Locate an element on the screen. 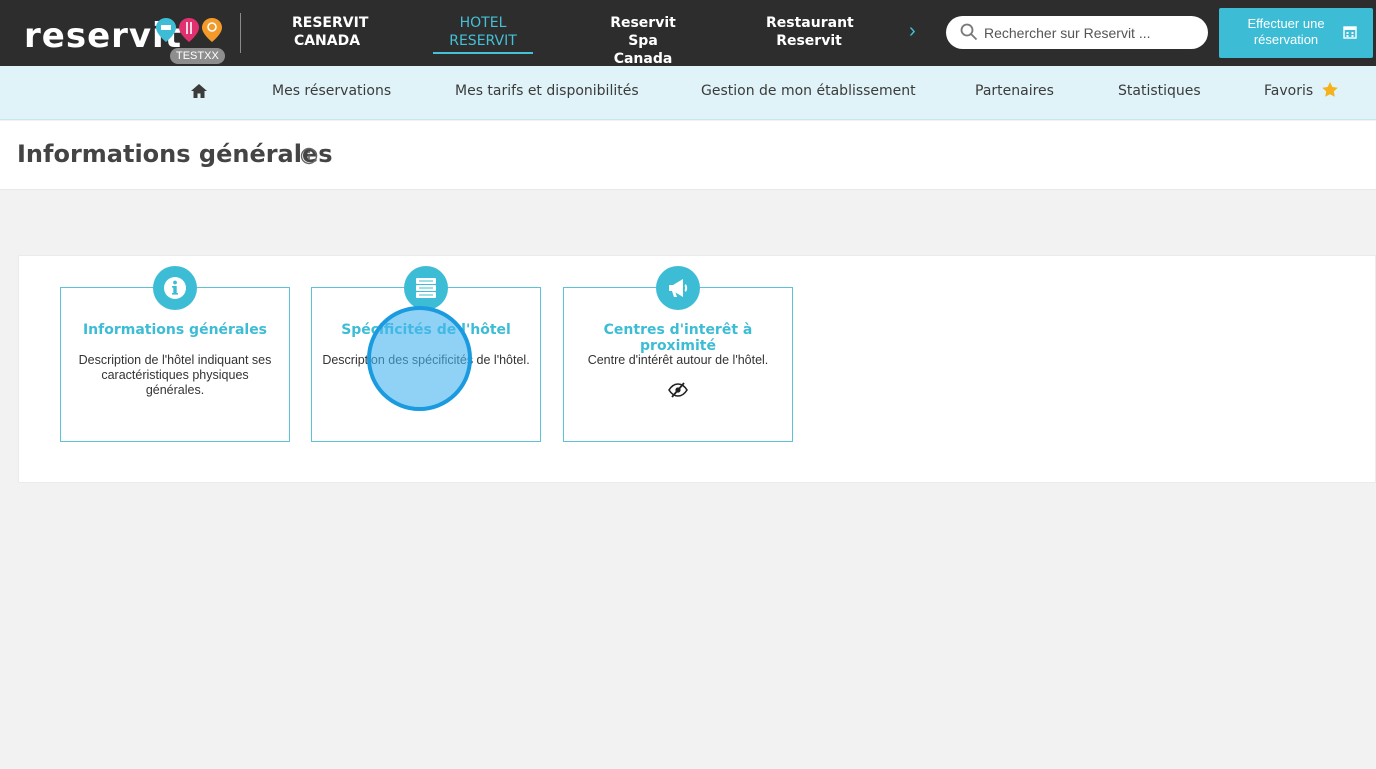 The width and height of the screenshot is (1376, 769). card-title: Centres d'interêt à proximité is located at coordinates (678, 338).